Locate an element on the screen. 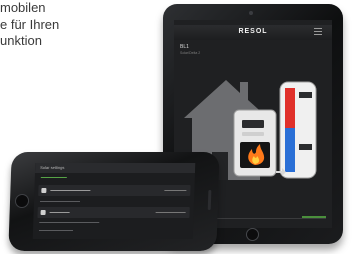  phone-screen: Solar settings is located at coordinates (114, 201).